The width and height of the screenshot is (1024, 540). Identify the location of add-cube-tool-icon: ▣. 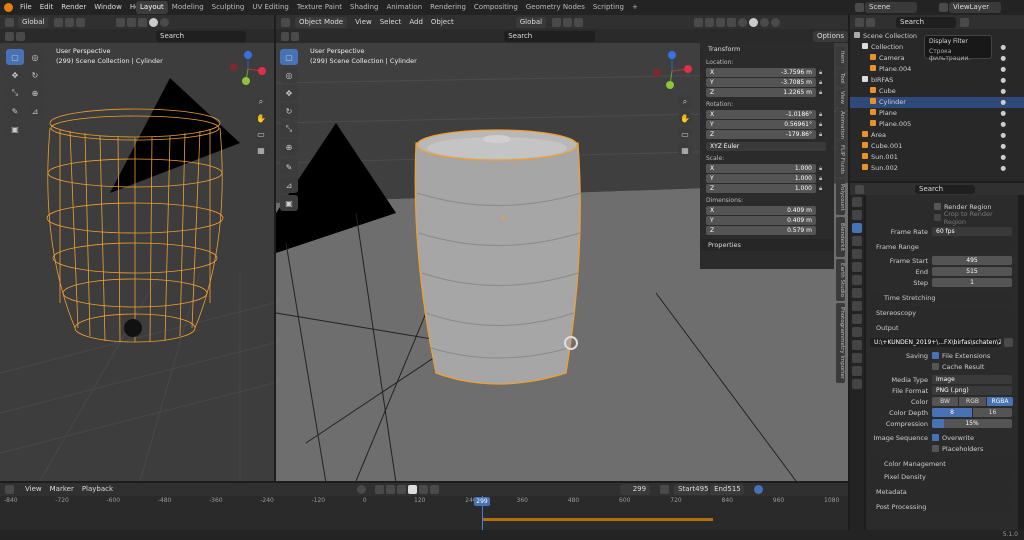
(289, 203).